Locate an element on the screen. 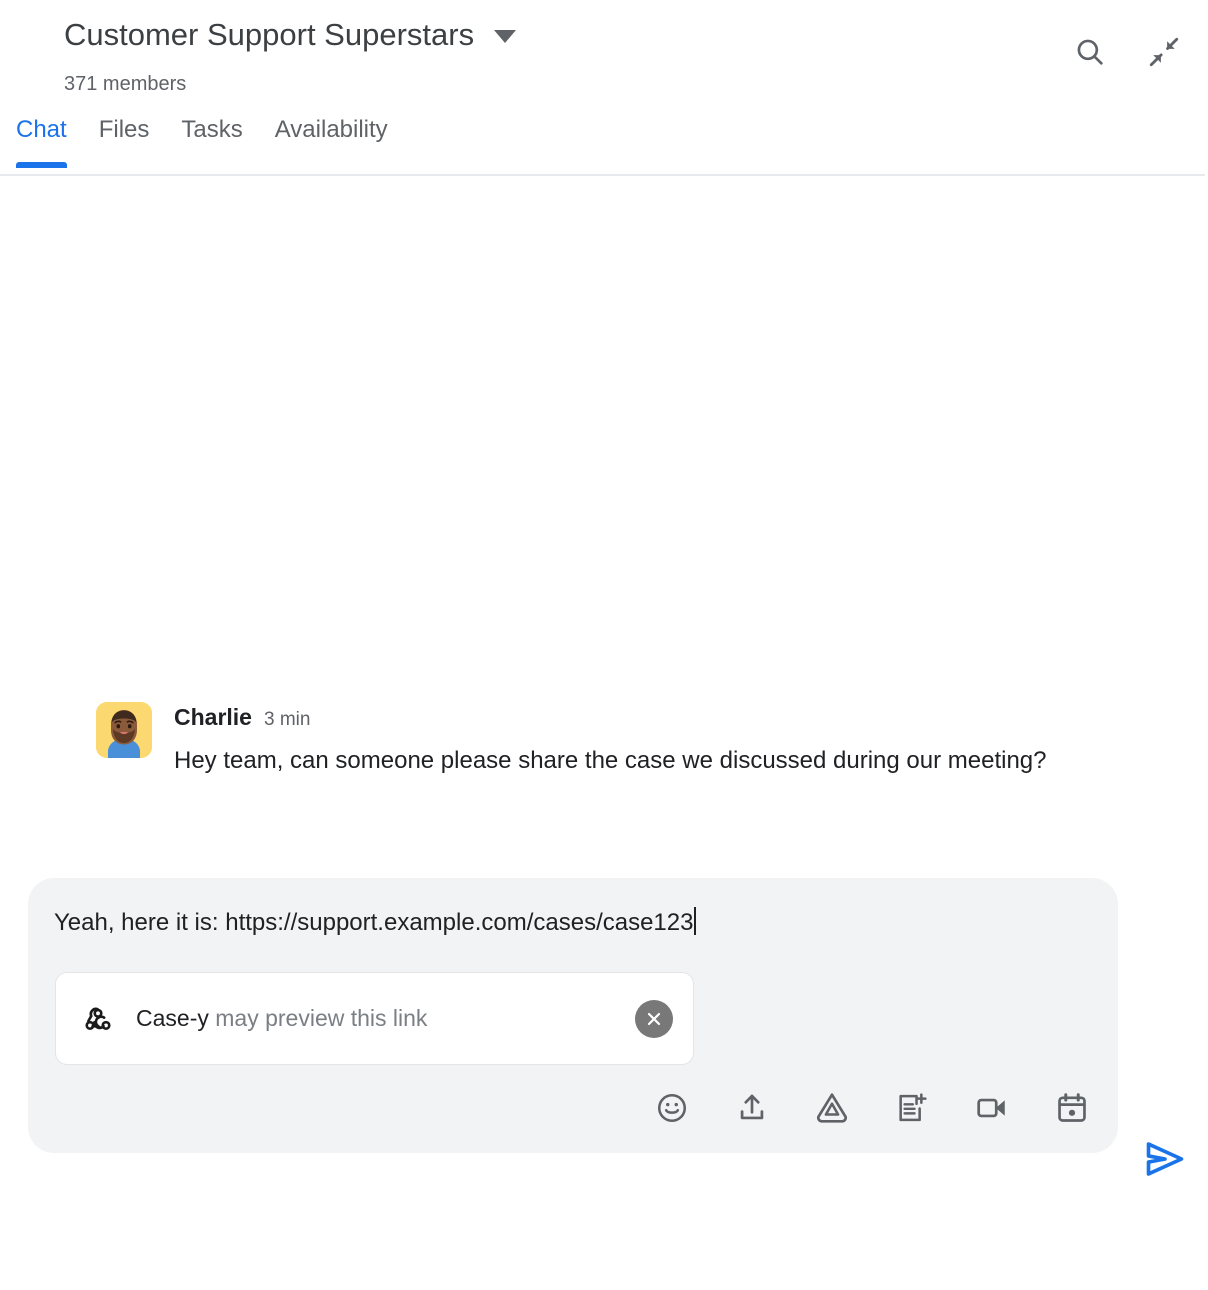 The width and height of the screenshot is (1208, 1290). tab-availability-label: Availability is located at coordinates (331, 129).